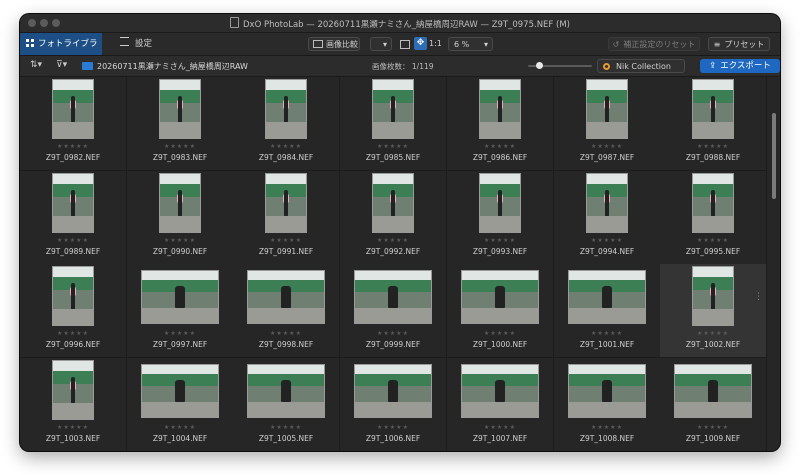  What do you see at coordinates (470, 44) in the screenshot?
I see `zoom-select: 6 % ▾` at bounding box center [470, 44].